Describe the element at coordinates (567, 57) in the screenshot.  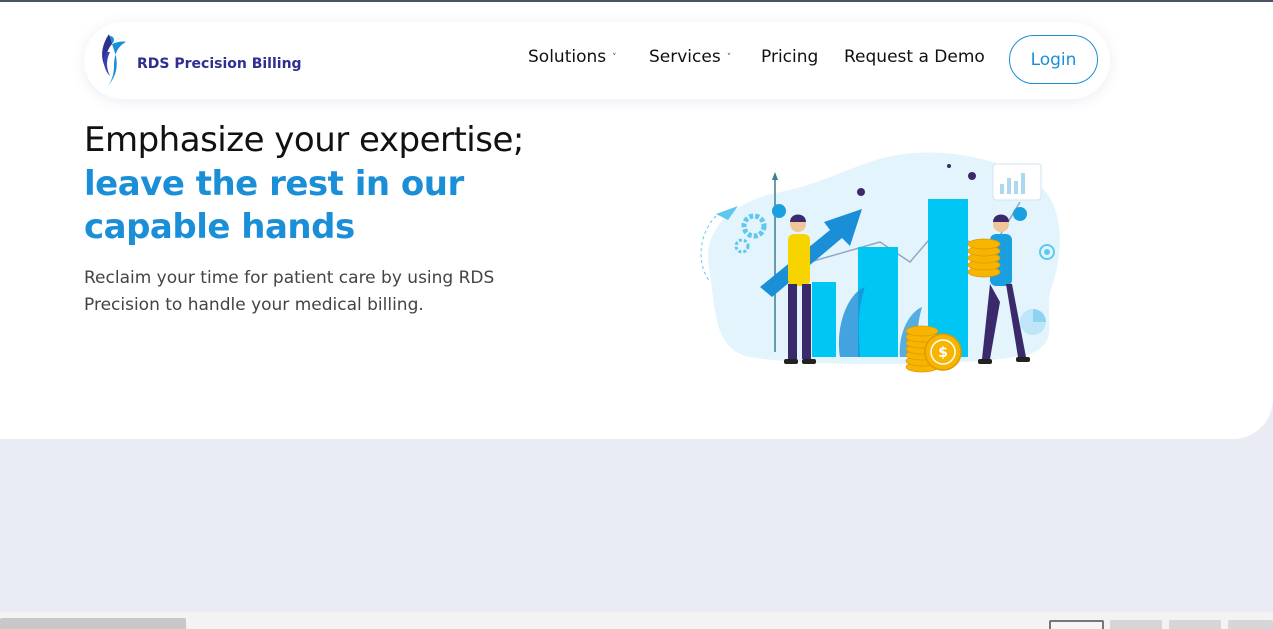
I see `nav-label: Solutions` at that location.